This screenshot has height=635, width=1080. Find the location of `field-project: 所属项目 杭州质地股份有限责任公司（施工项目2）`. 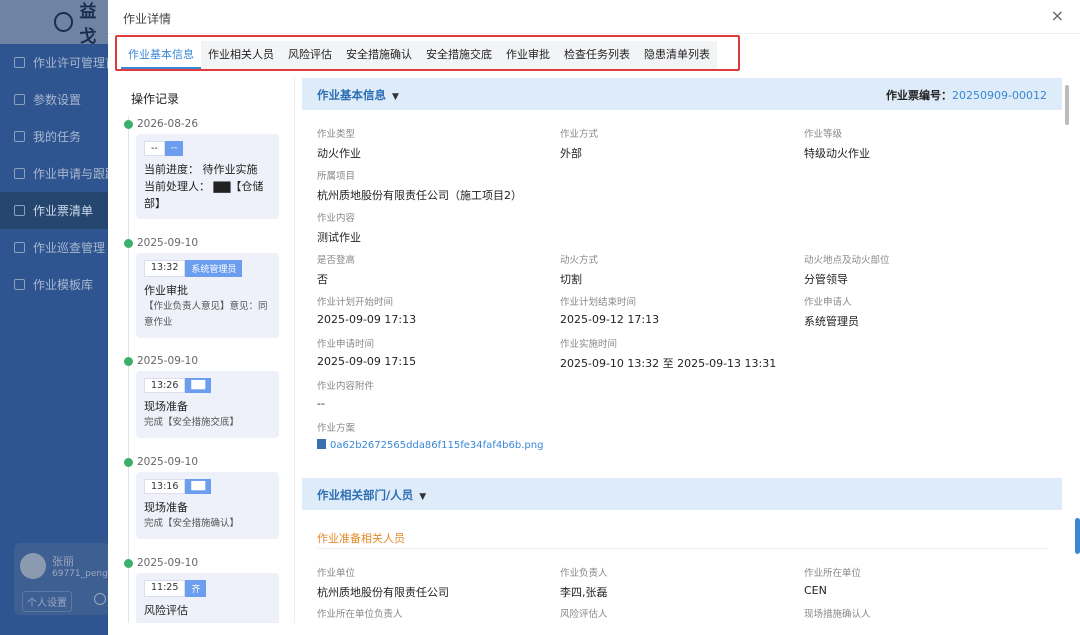

field-project: 所属项目 杭州质地股份有限责任公司（施工项目2） is located at coordinates (419, 186).